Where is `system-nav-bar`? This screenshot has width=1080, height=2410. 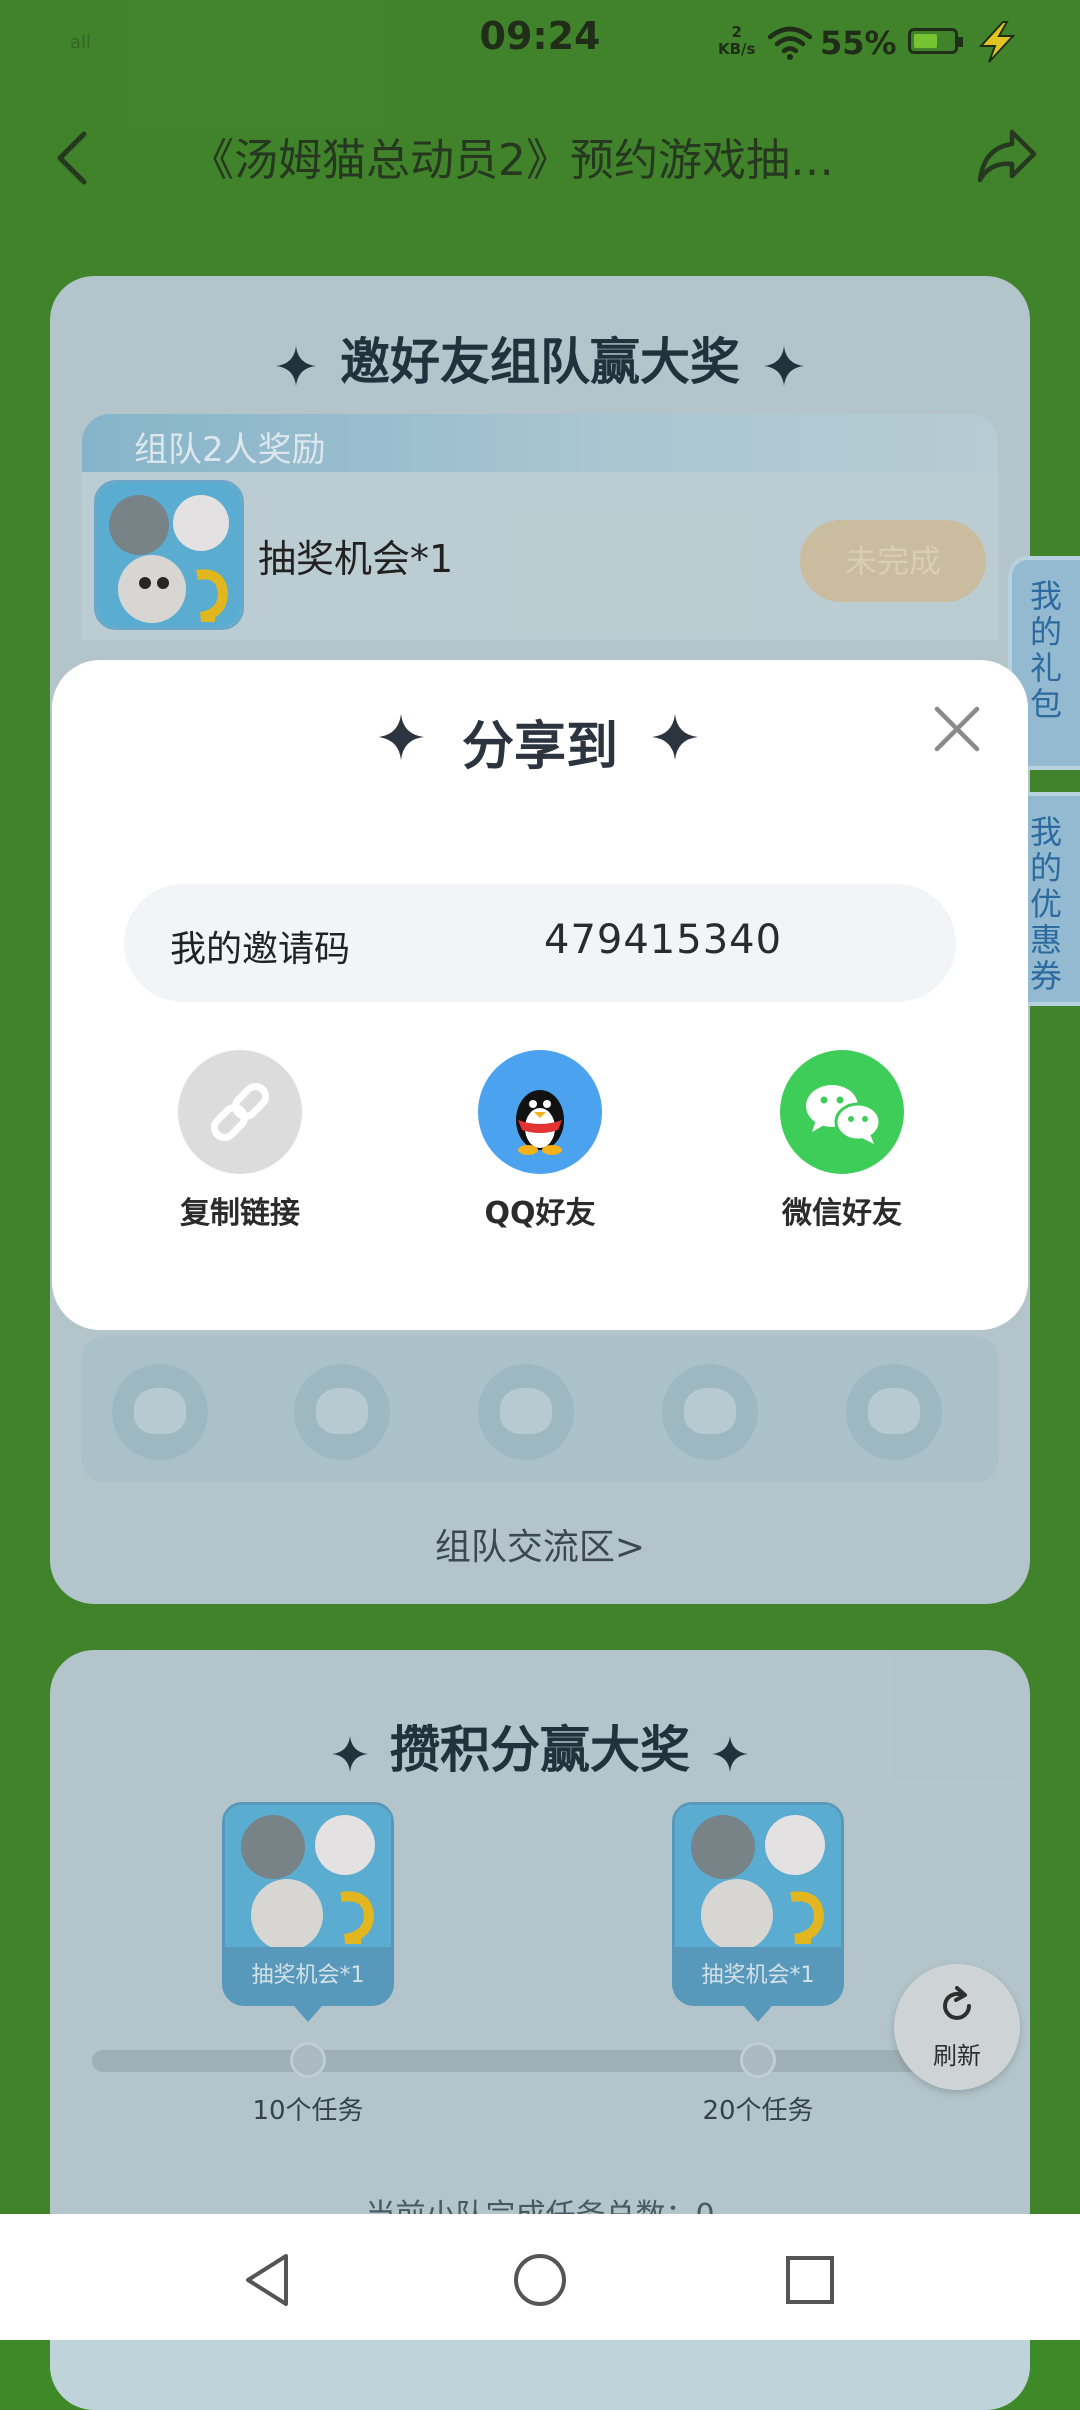
system-nav-bar is located at coordinates (540, 2277).